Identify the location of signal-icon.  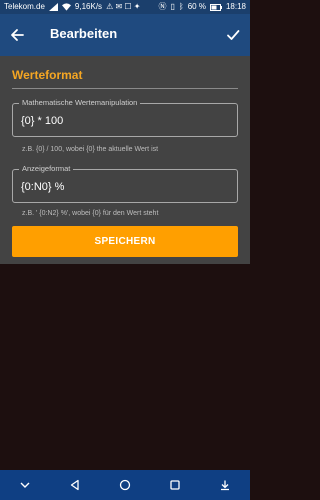
(53, 7).